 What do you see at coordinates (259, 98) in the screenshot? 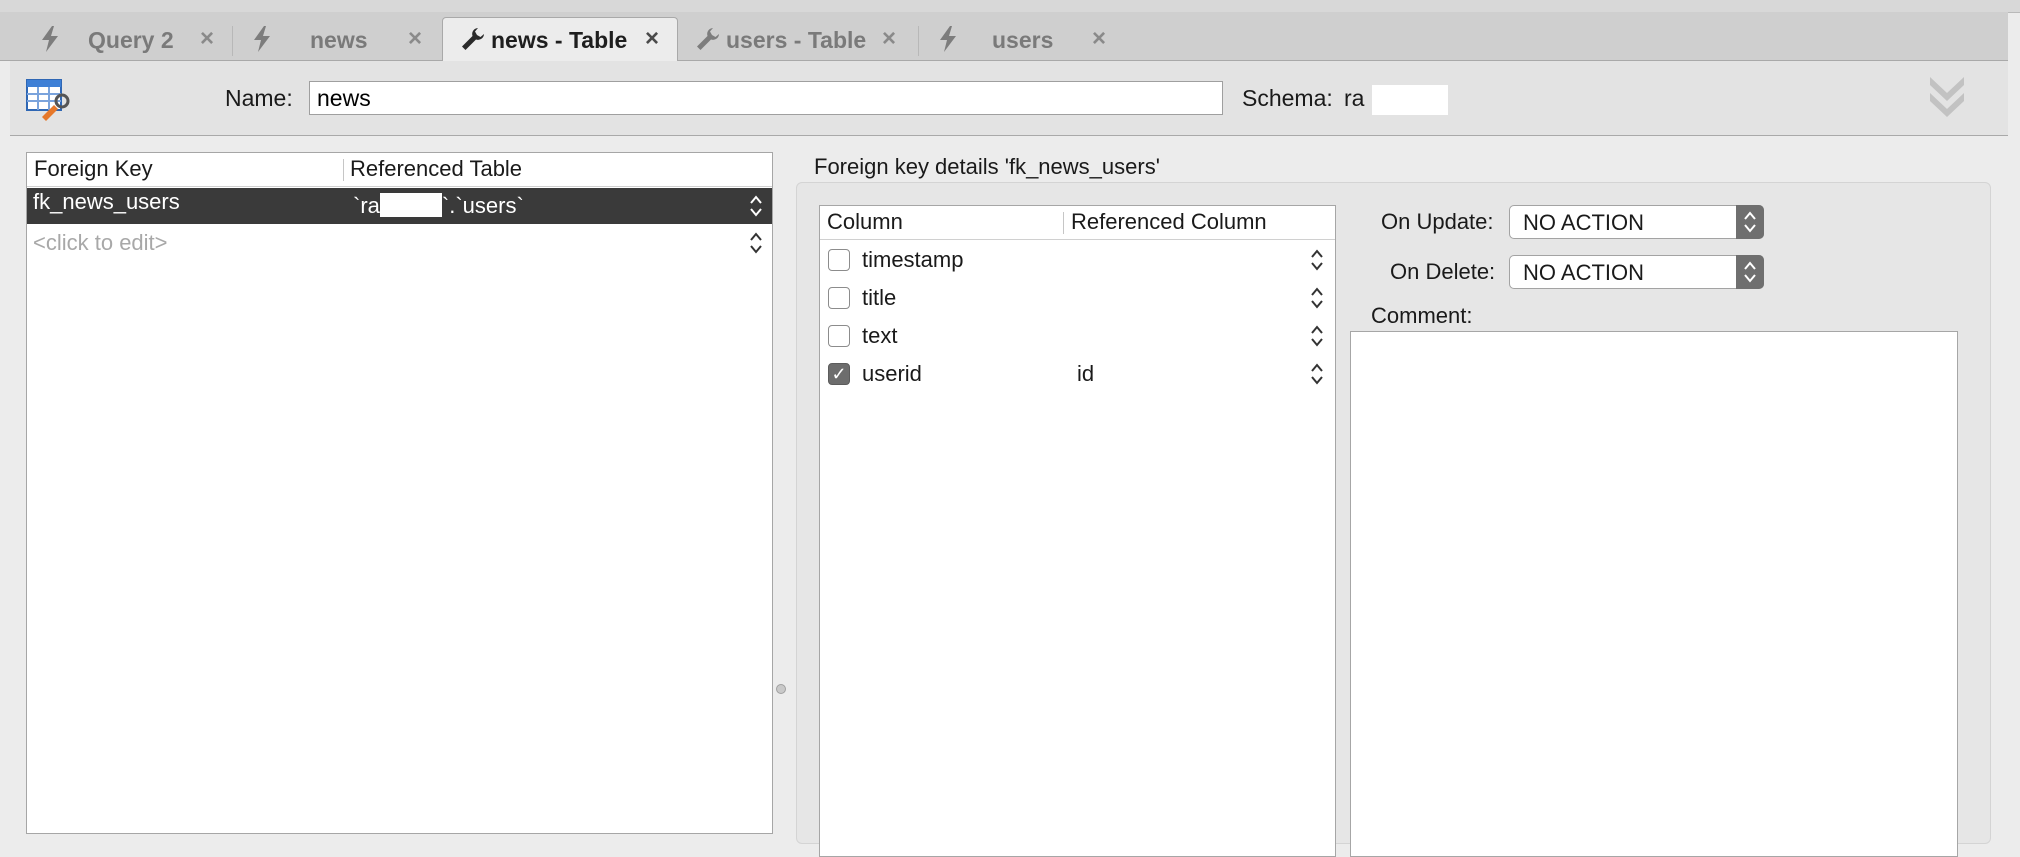
I see `name-label: Name:` at bounding box center [259, 98].